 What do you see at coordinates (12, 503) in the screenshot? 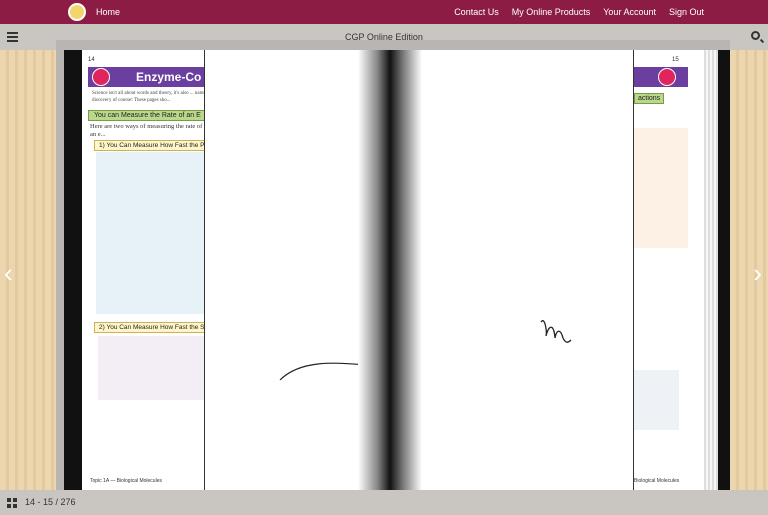
I see `thumbnails-grid-icon` at bounding box center [12, 503].